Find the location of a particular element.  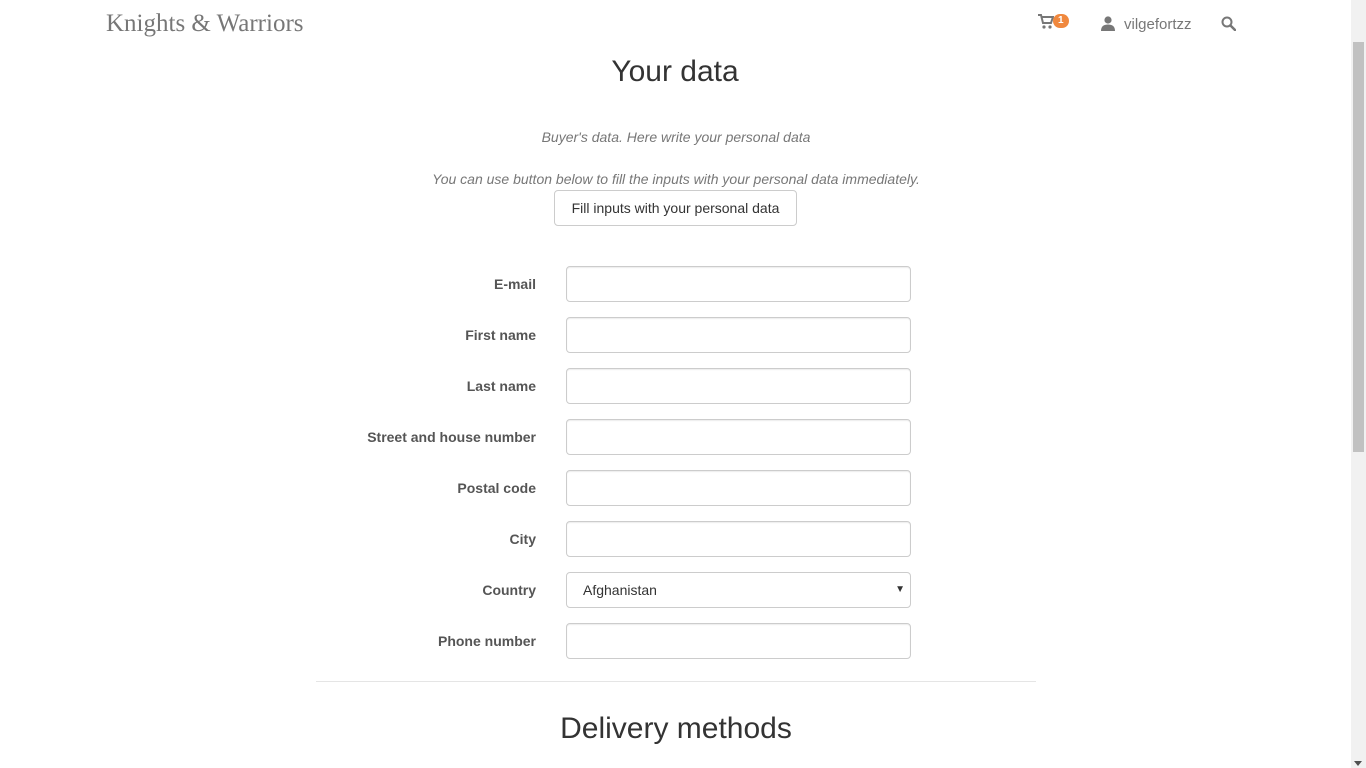

chevron-down-icon: ▼ is located at coordinates (900, 589).